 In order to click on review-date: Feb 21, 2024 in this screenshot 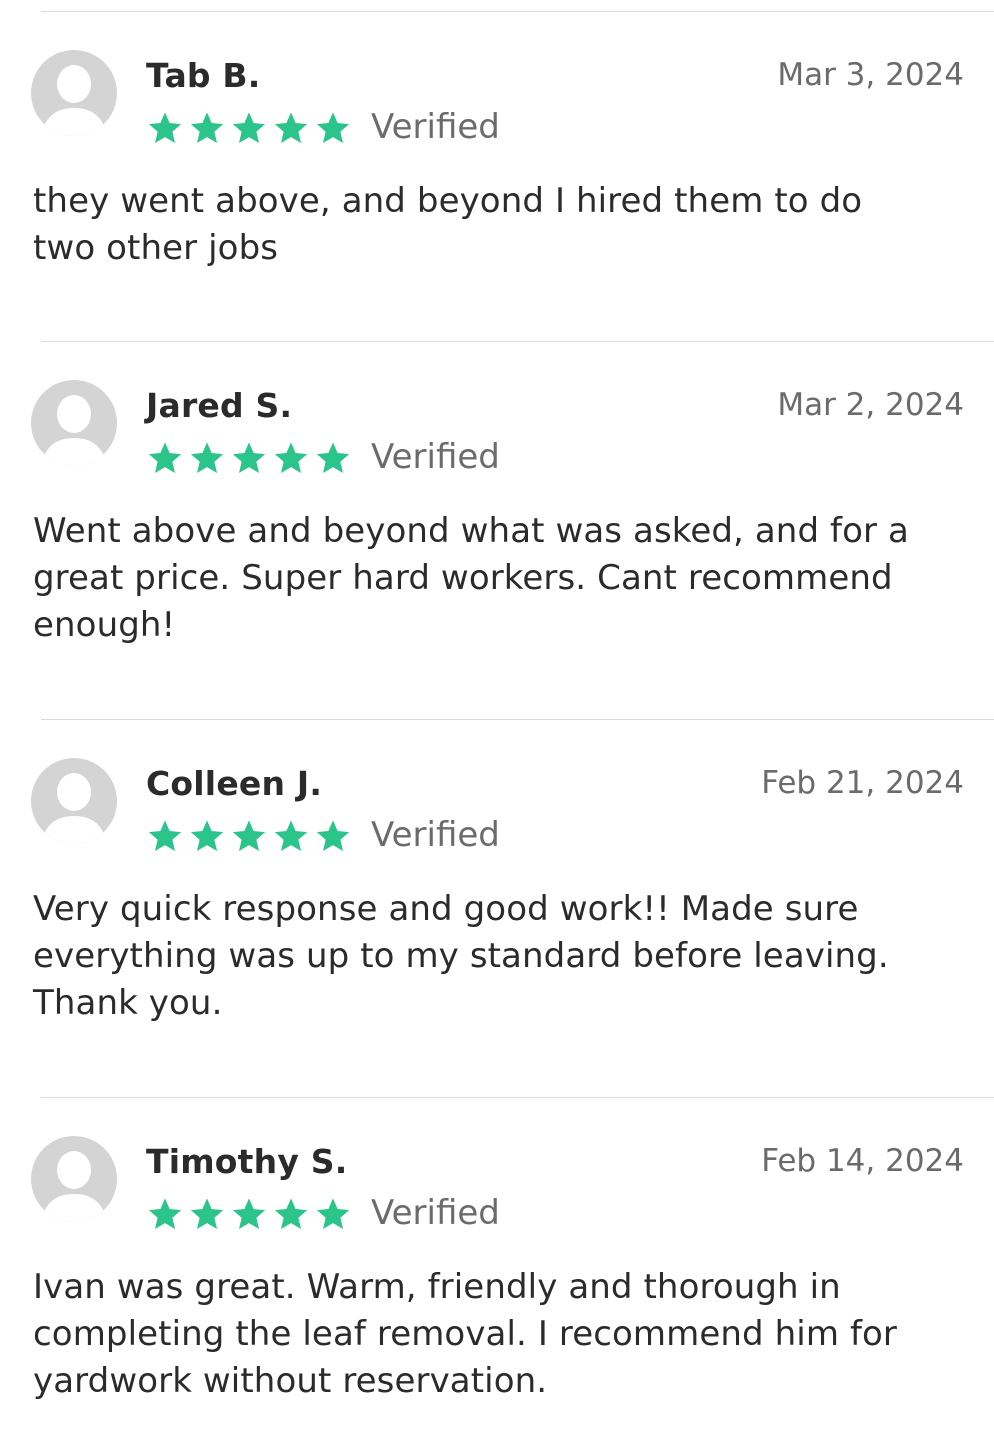, I will do `click(862, 783)`.